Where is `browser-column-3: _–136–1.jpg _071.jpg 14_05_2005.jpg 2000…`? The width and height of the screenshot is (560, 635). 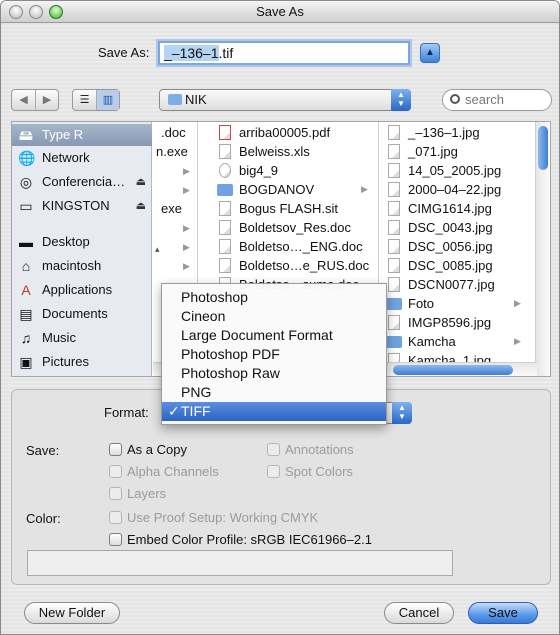 browser-column-3: _–136–1.jpg _071.jpg 14_05_2005.jpg 2000… is located at coordinates (465, 249).